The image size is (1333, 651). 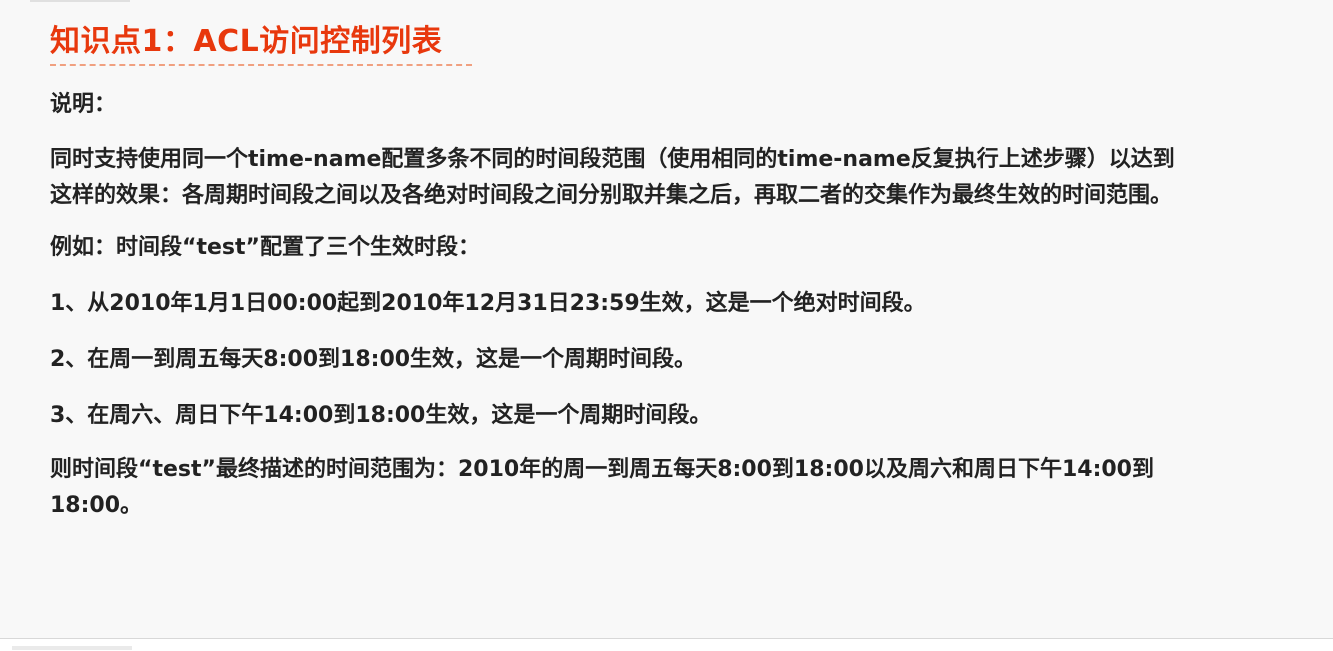 What do you see at coordinates (265, 247) in the screenshot?
I see `example-paragraph: 例如：时间段“test”配置了三个生效时段：` at bounding box center [265, 247].